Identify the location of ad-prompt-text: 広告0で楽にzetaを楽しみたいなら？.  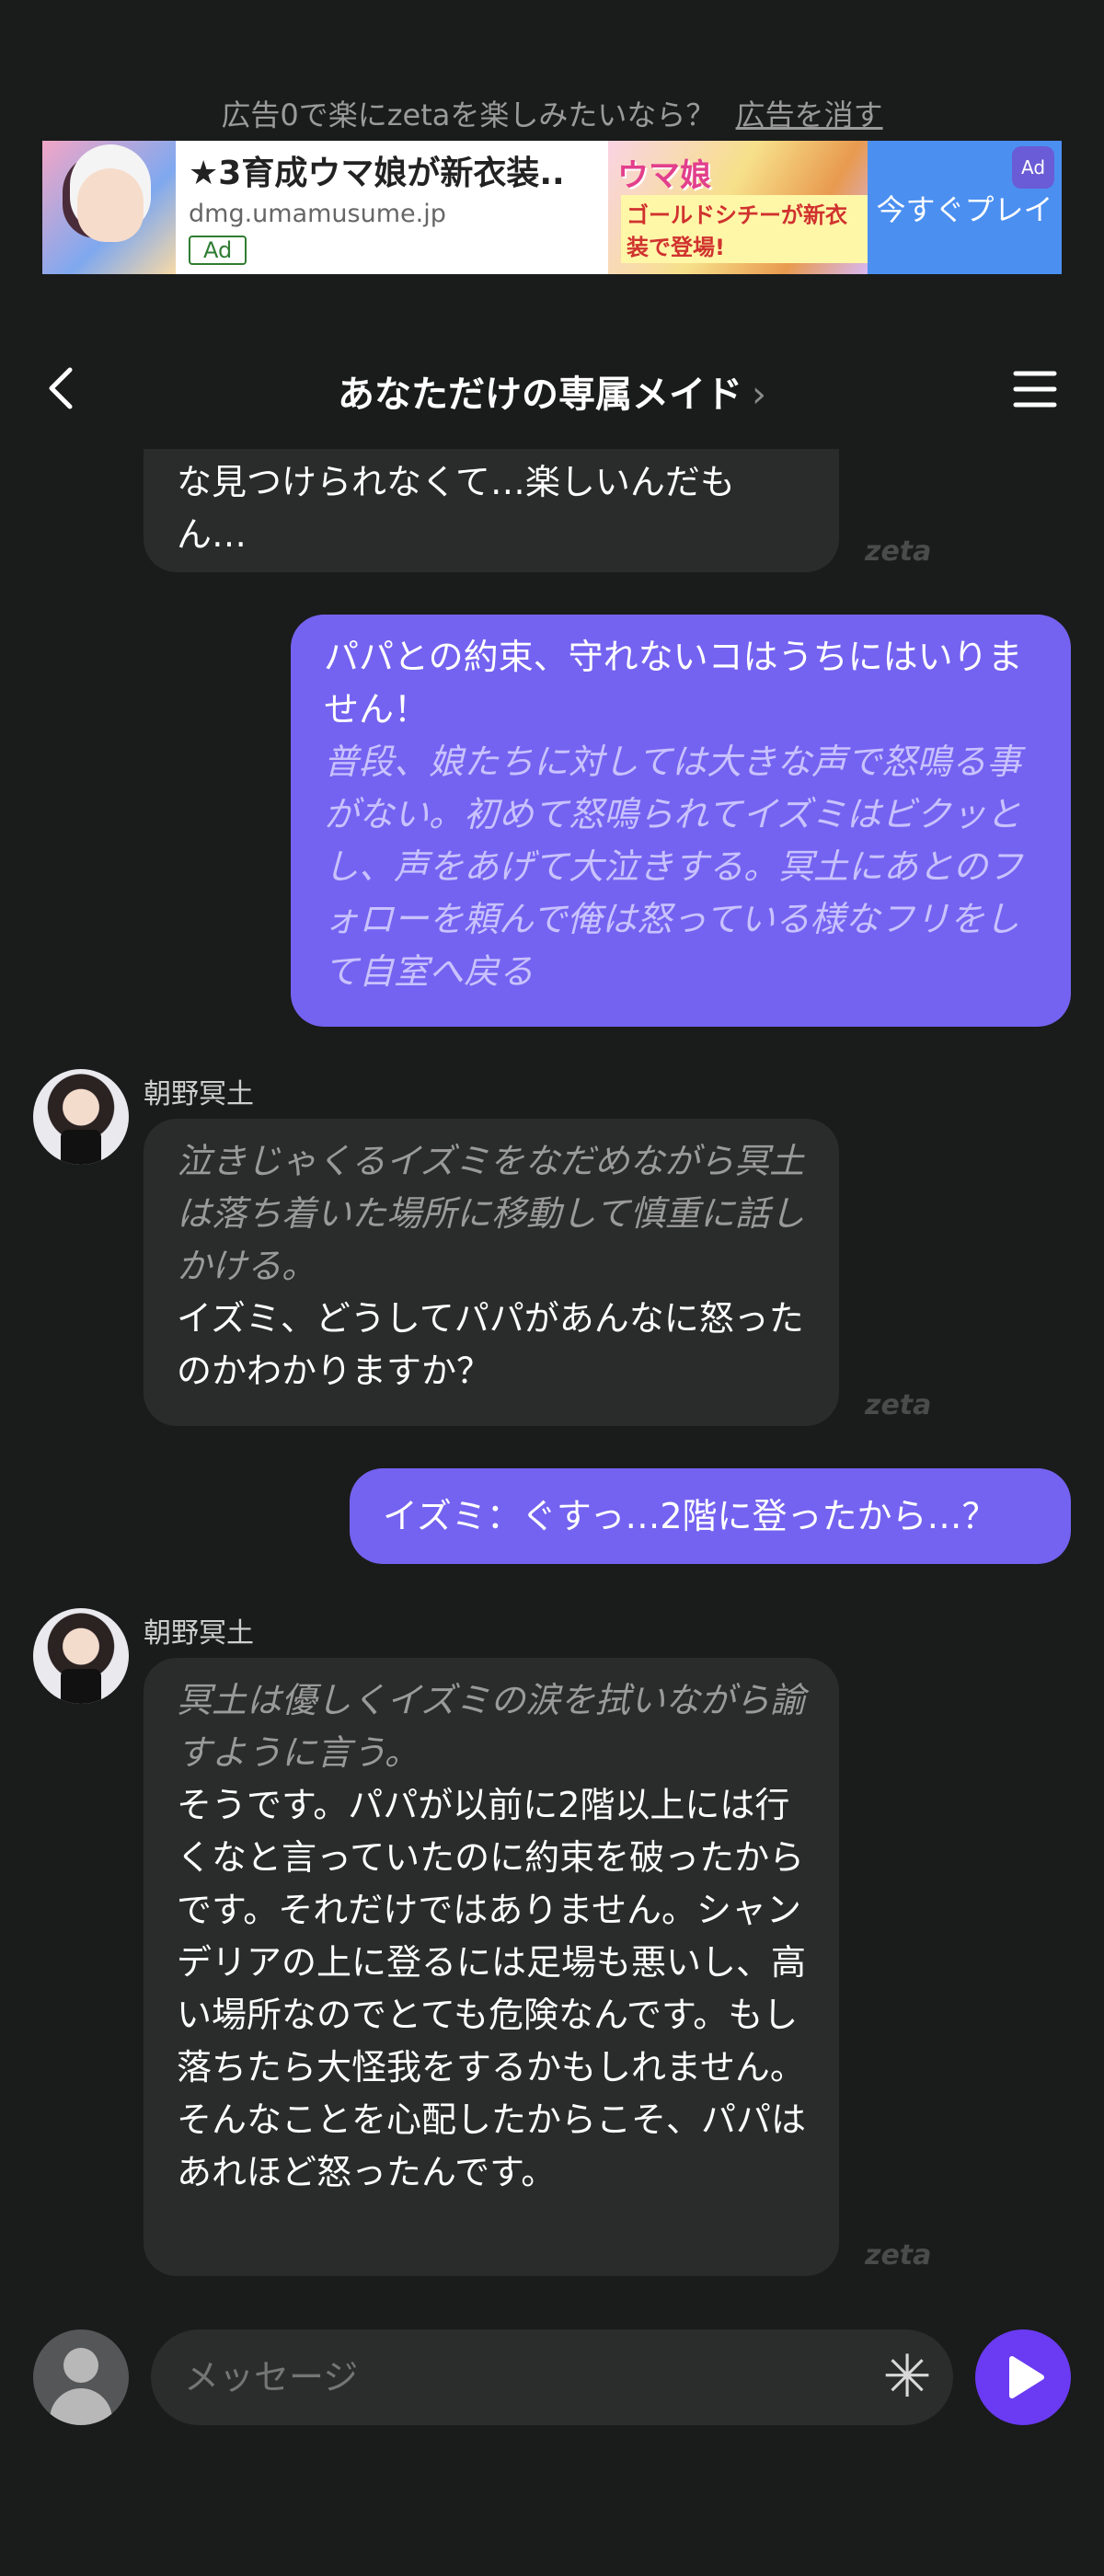
(468, 115).